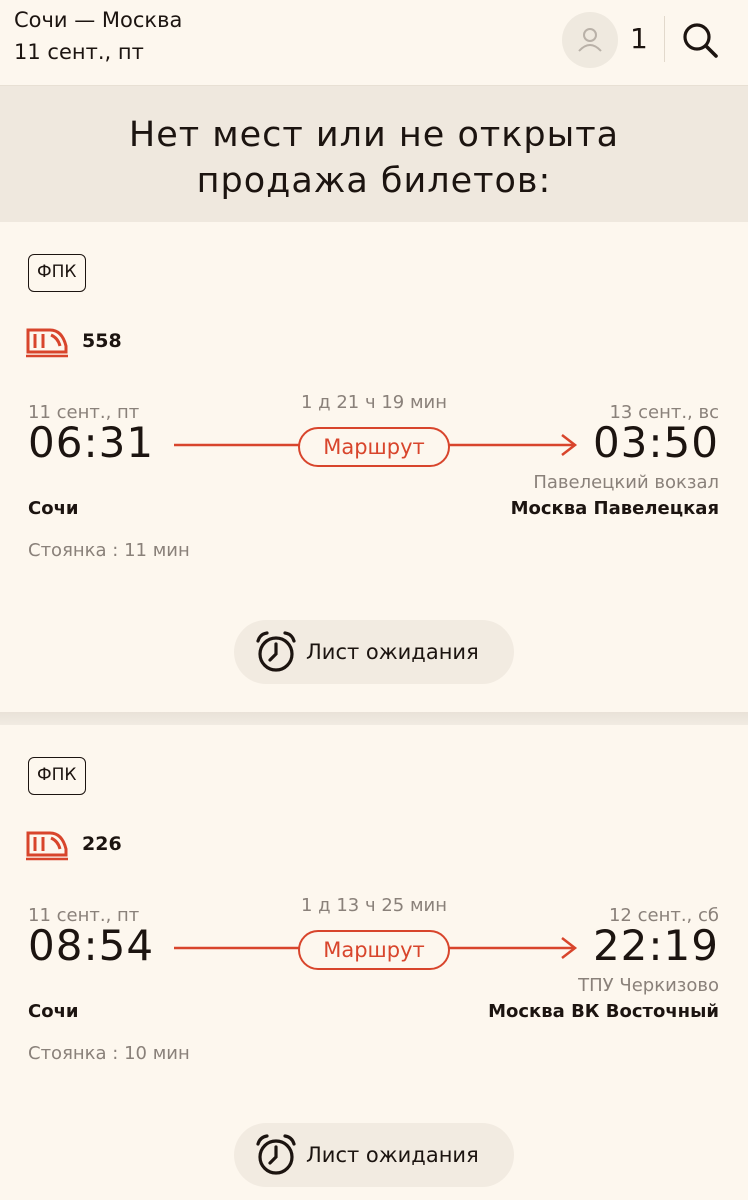 Image resolution: width=748 pixels, height=1200 pixels. What do you see at coordinates (374, 181) in the screenshot?
I see `banner-line-2: продажа билетов:` at bounding box center [374, 181].